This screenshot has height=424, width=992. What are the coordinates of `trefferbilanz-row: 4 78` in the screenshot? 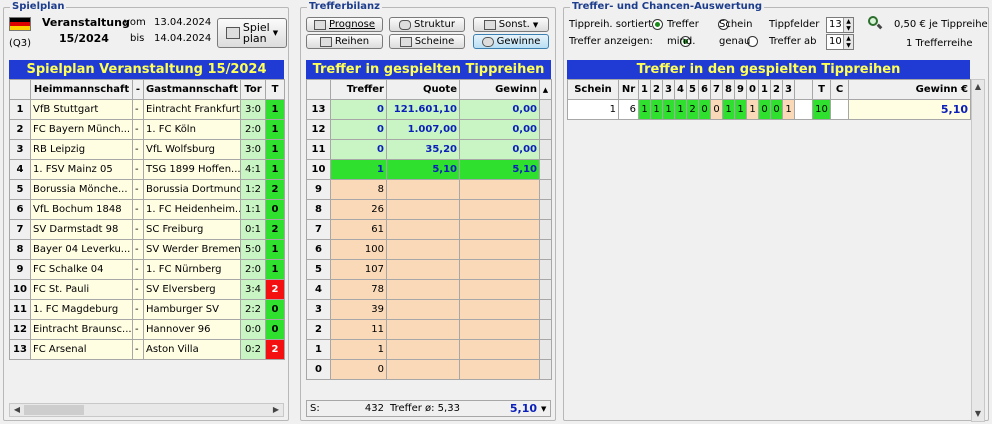 It's located at (429, 289).